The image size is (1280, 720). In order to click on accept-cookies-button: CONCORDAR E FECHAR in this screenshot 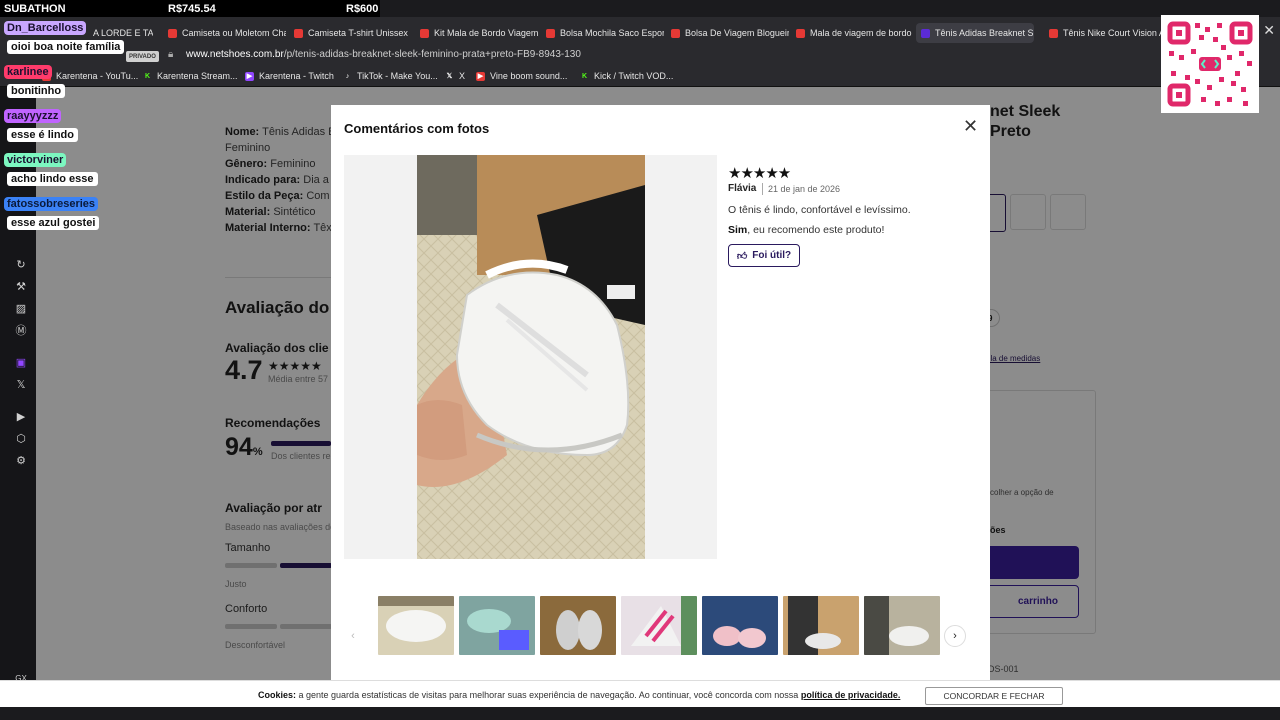, I will do `click(994, 696)`.